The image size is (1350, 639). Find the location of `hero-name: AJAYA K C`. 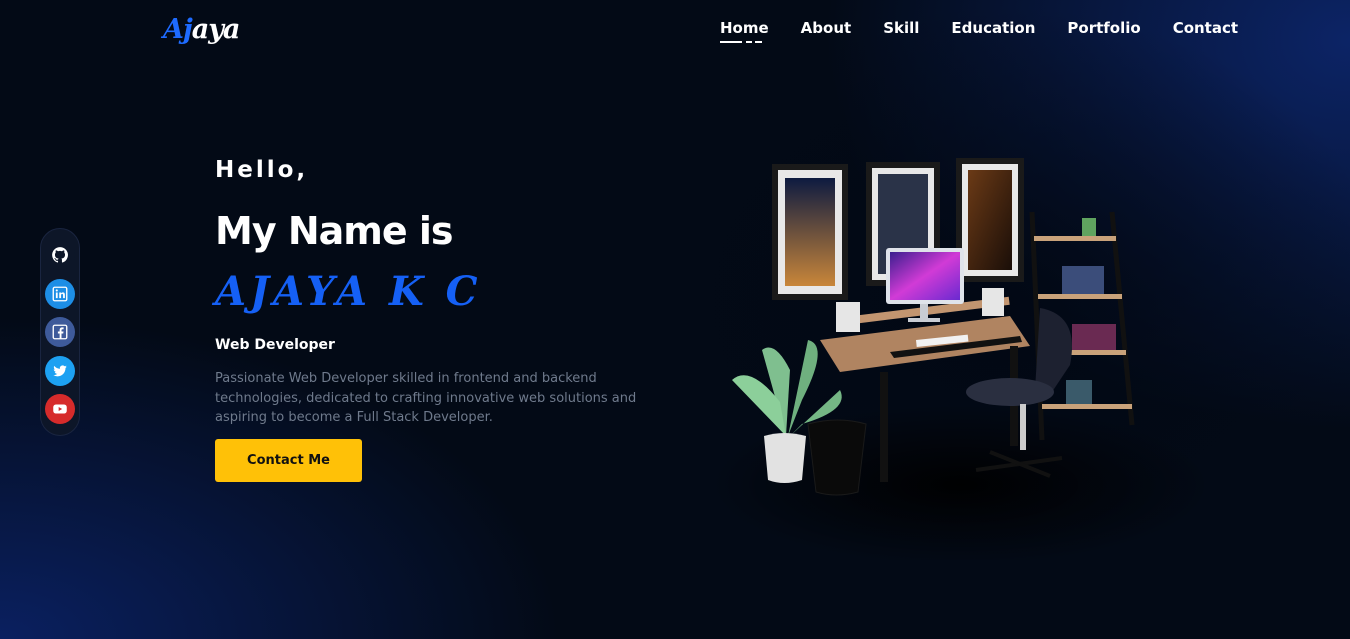

hero-name: AJAYA K C is located at coordinates (348, 291).